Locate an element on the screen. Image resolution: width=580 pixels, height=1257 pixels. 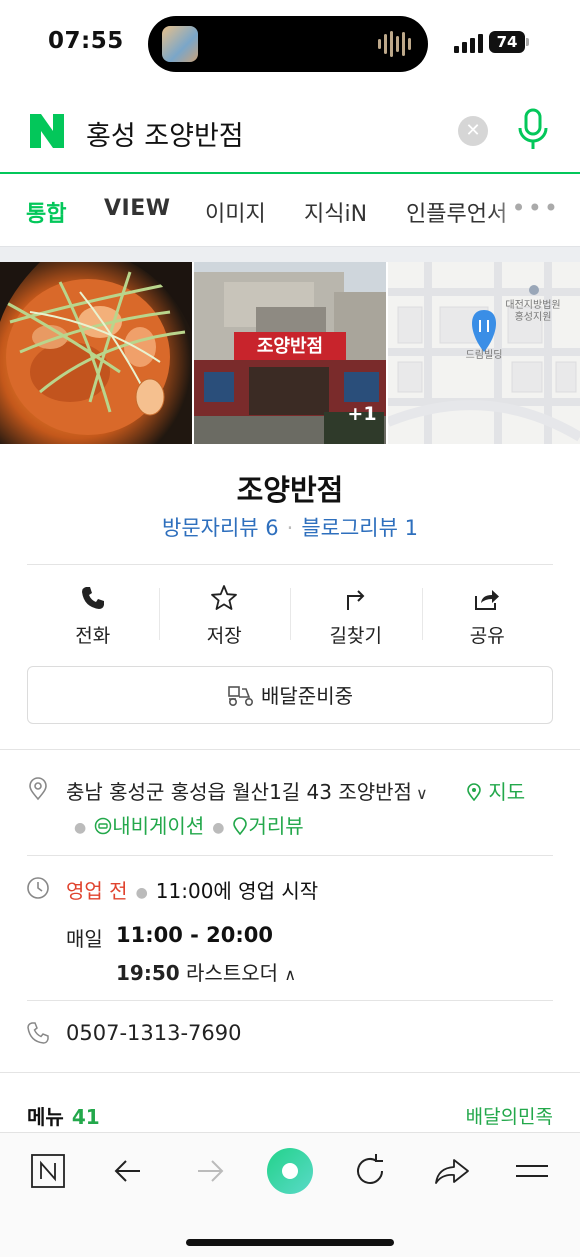
address-value: 충남 홍성군 홍성읍 월산1길 43 조양반점 is located at coordinates (239, 792).